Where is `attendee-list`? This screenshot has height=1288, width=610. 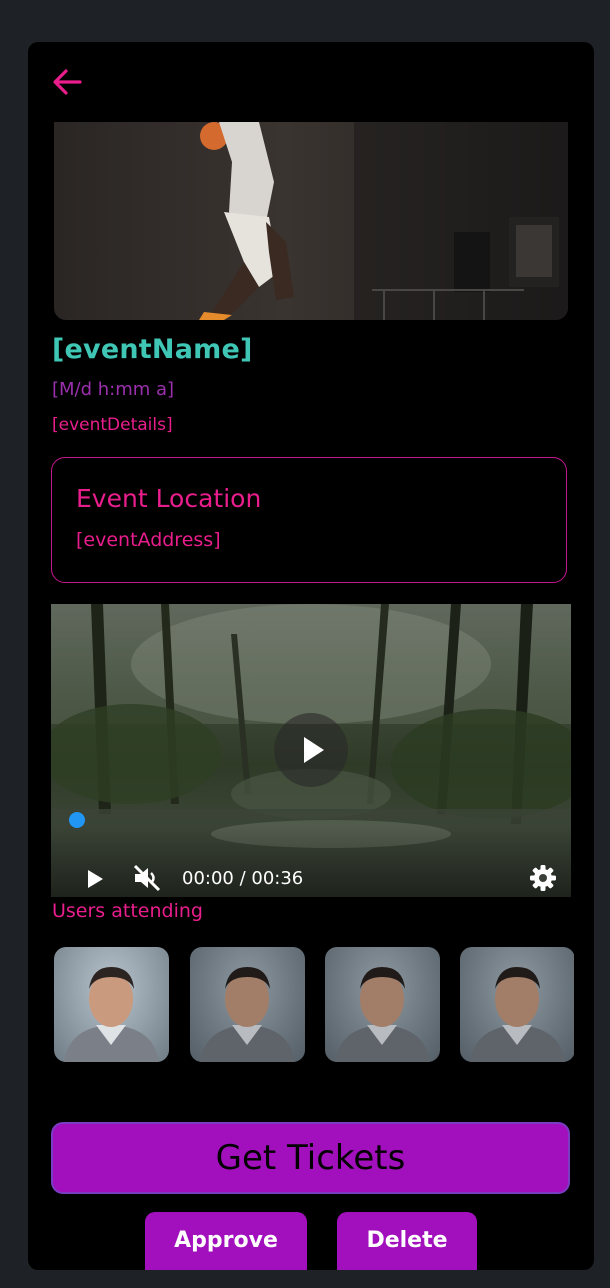 attendee-list is located at coordinates (314, 1005).